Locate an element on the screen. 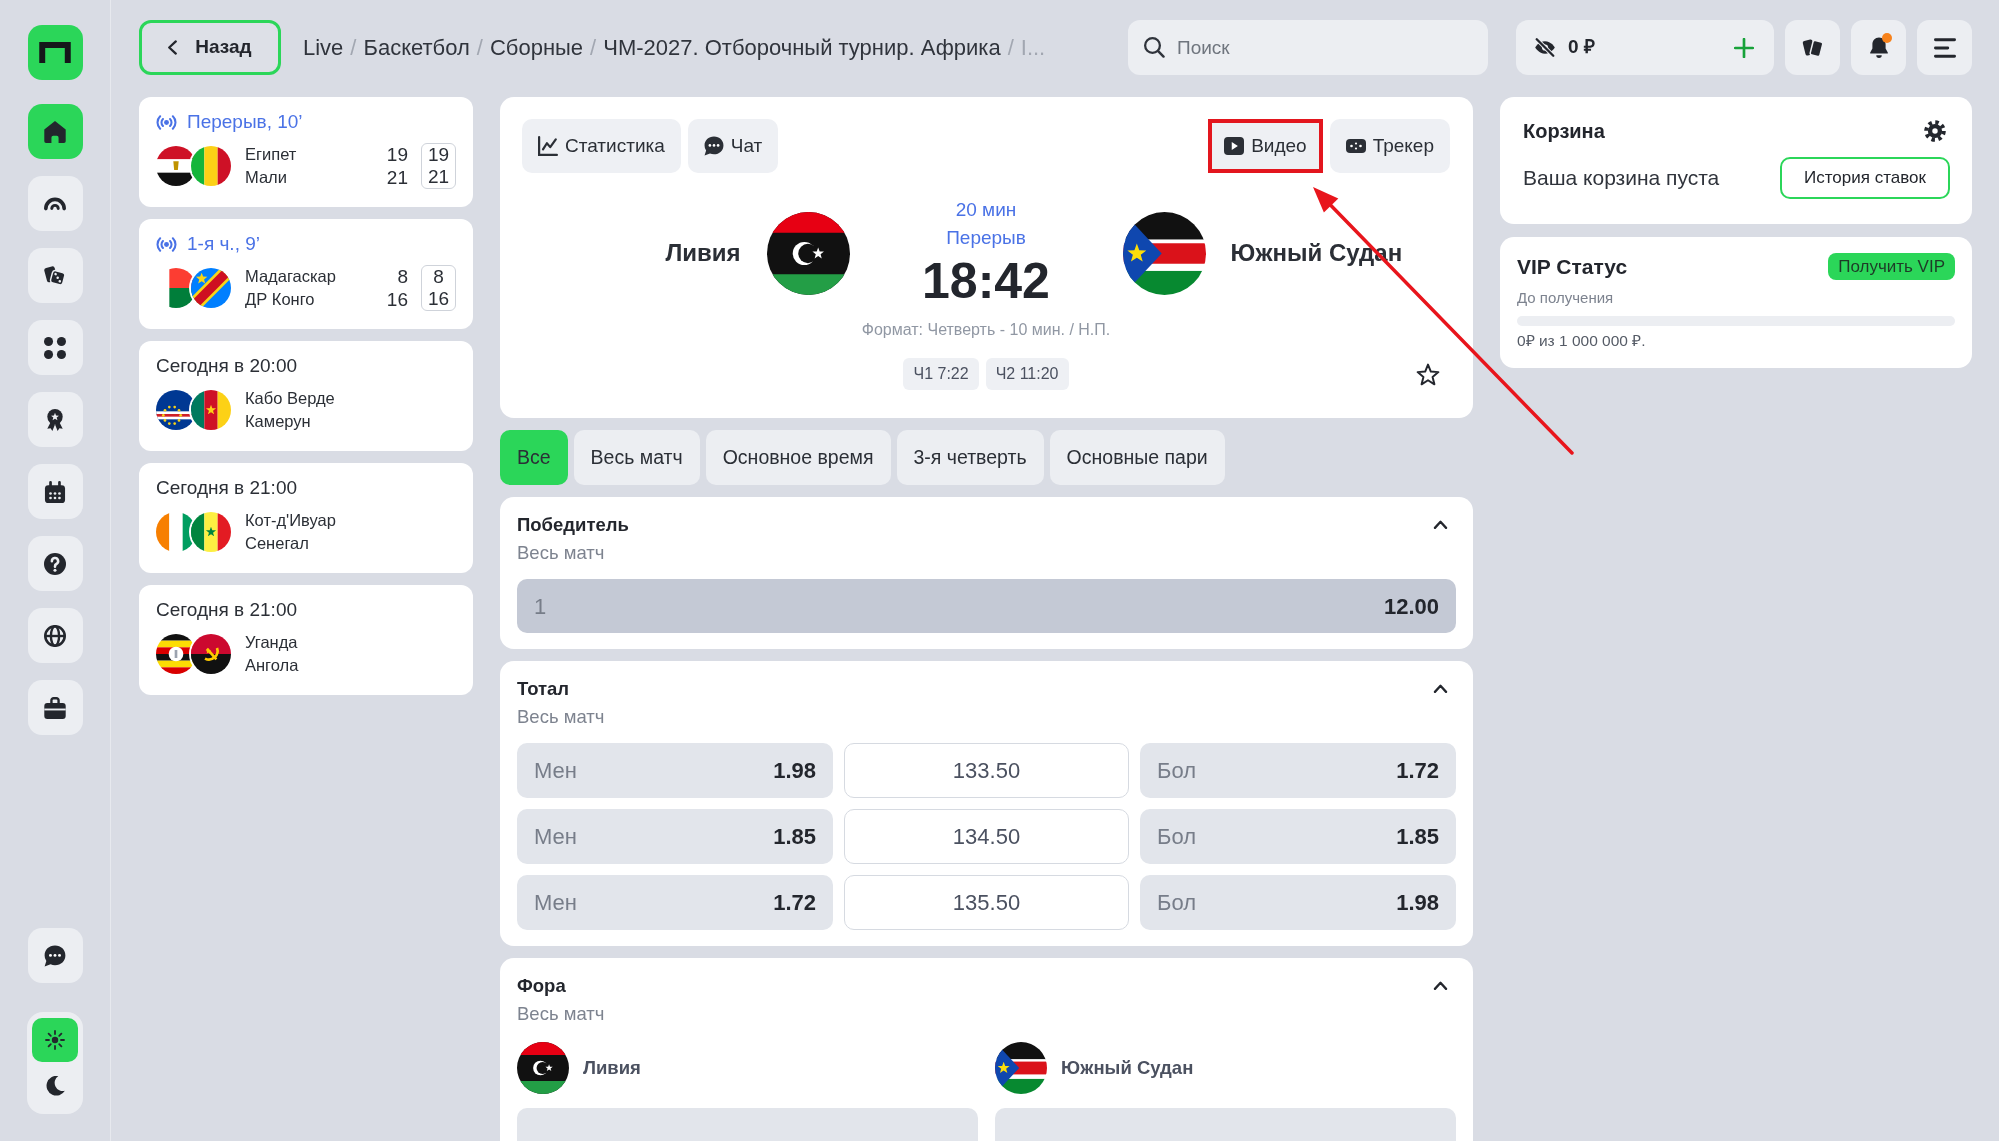 The height and width of the screenshot is (1141, 1999). bell-icon is located at coordinates (1878, 47).